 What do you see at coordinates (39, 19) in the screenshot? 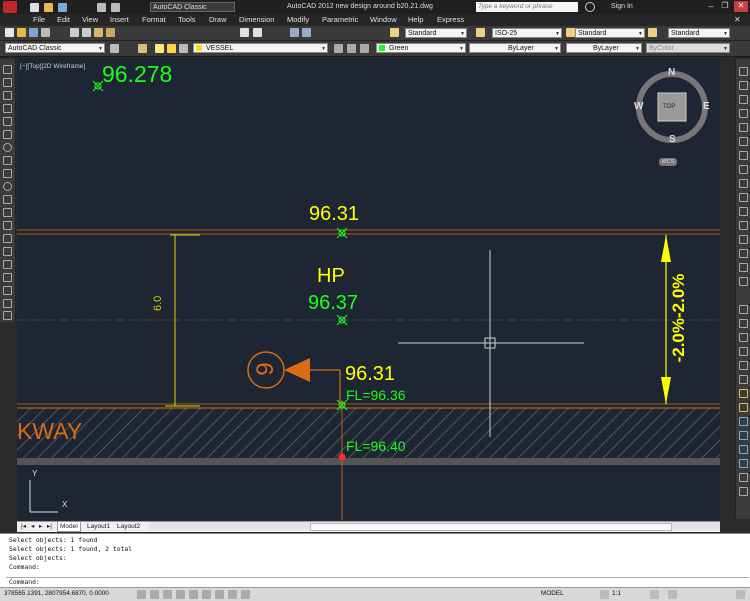
I see `menu-file: File` at bounding box center [39, 19].